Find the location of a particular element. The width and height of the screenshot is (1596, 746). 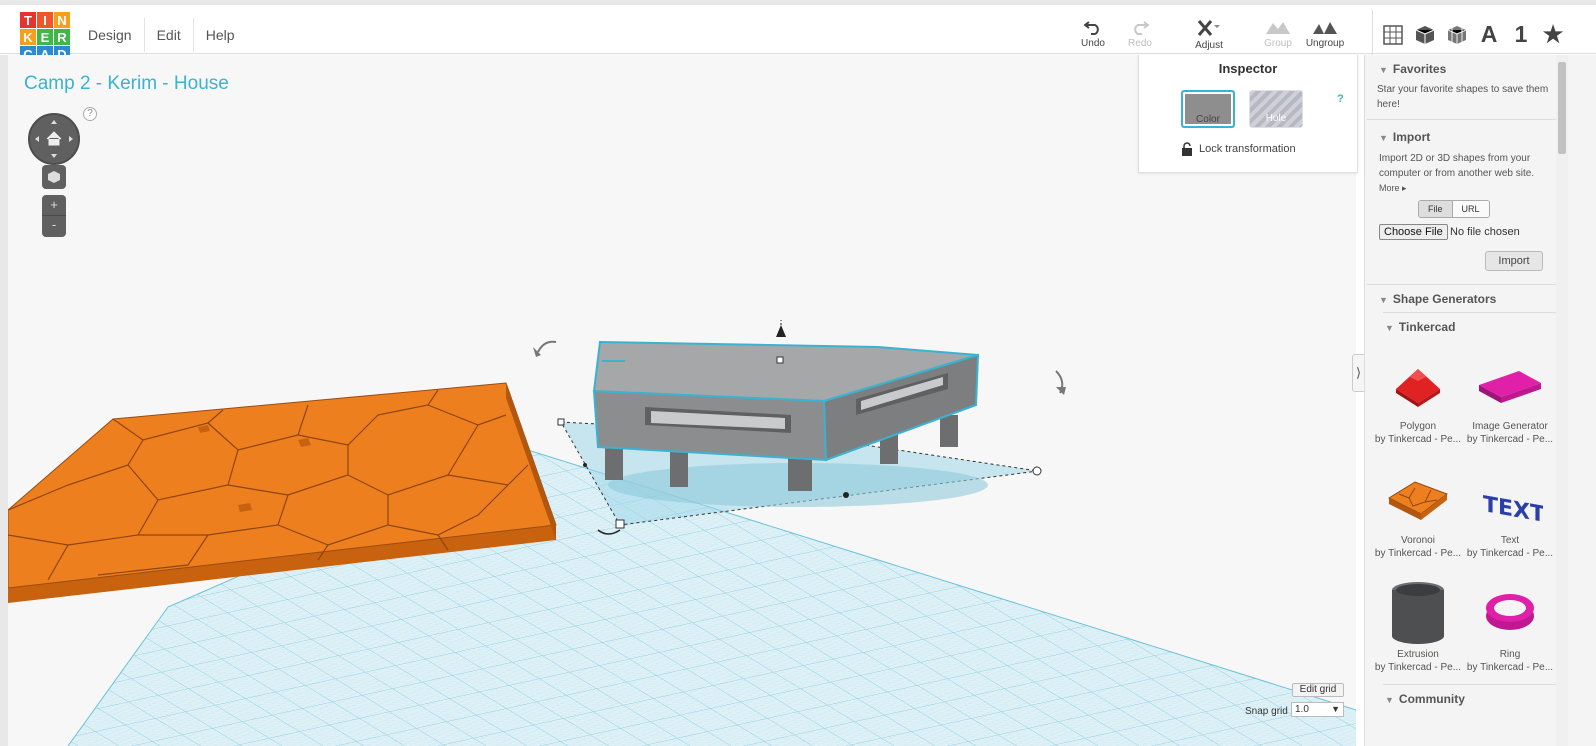

shape-name: Voronoi is located at coordinates (1418, 540).